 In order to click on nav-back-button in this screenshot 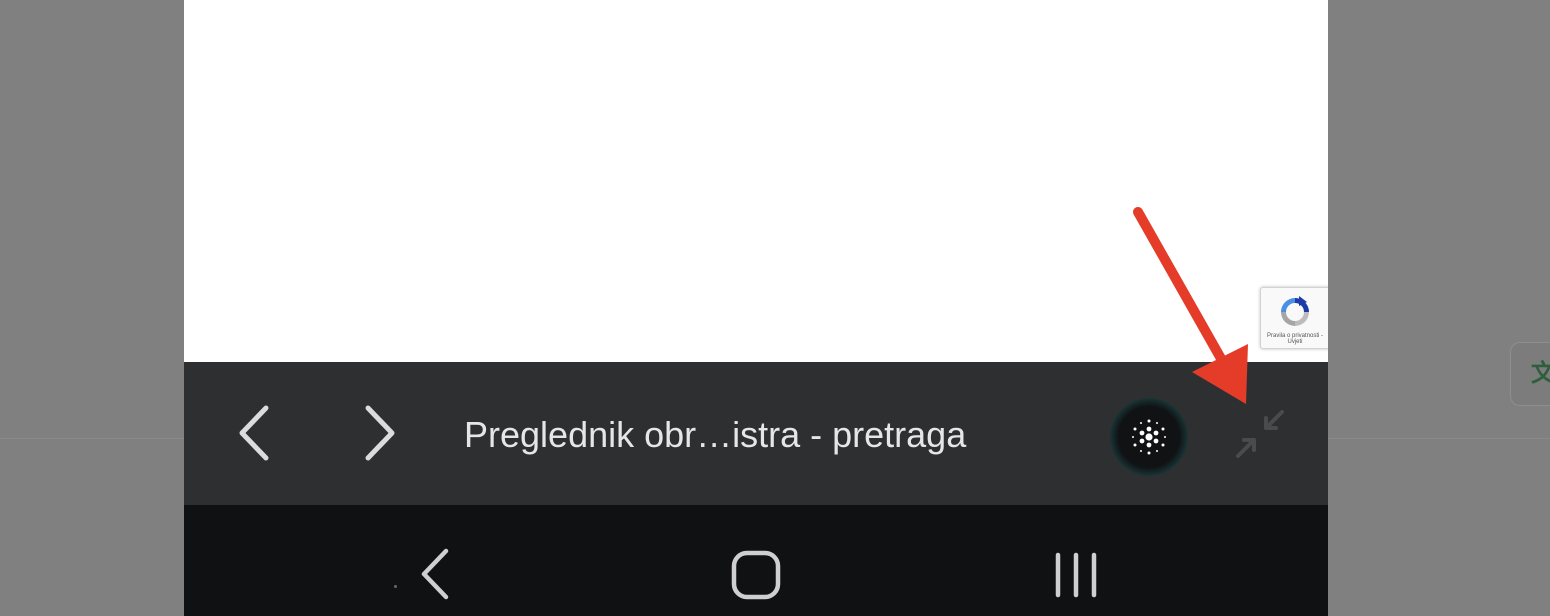, I will do `click(436, 574)`.